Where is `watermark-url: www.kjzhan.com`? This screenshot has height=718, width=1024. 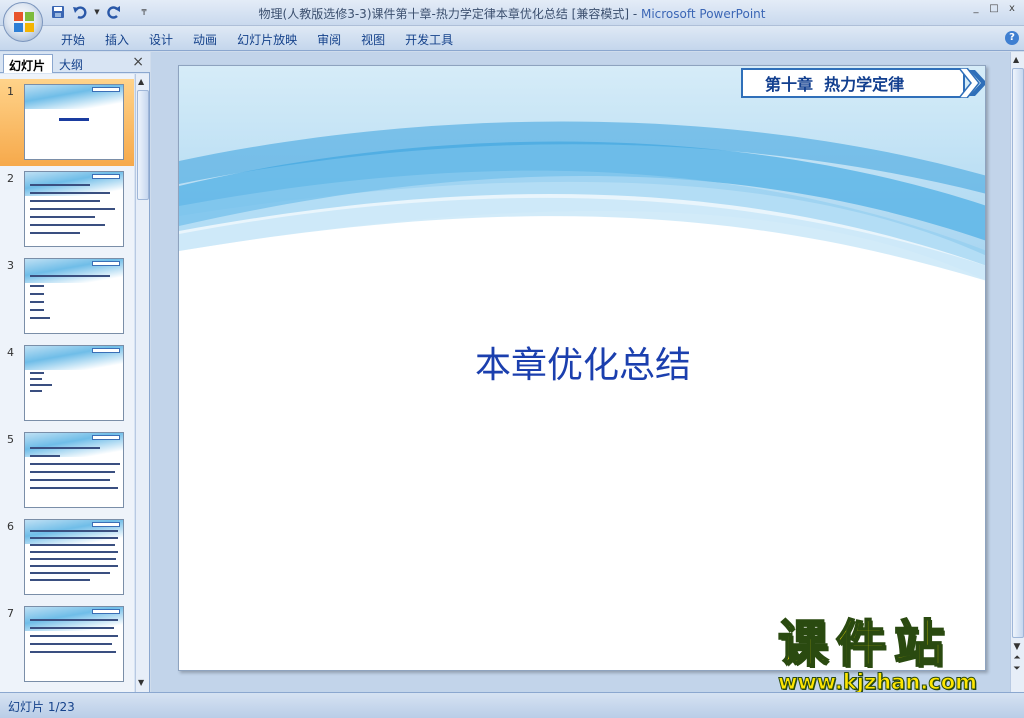 watermark-url: www.kjzhan.com is located at coordinates (877, 682).